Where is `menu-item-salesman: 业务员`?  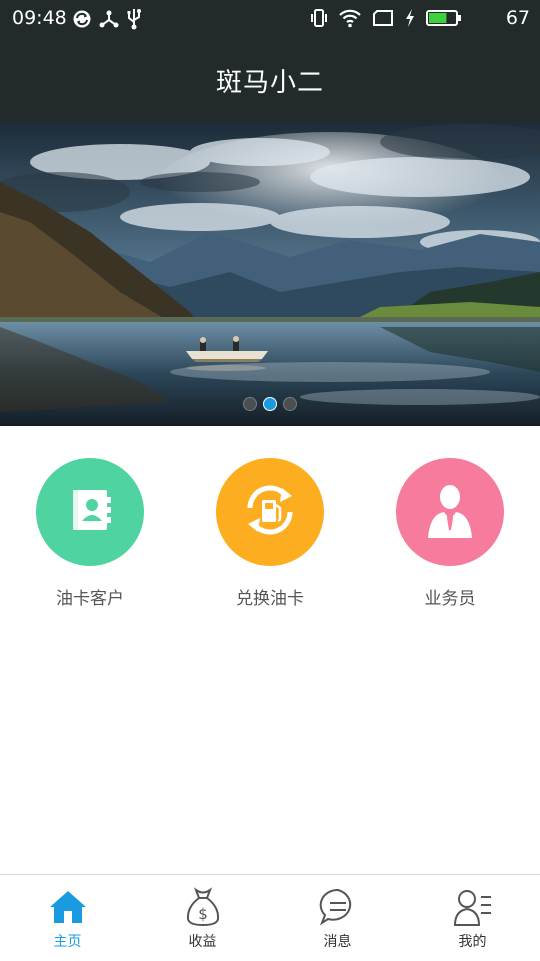
menu-item-salesman: 业务员 is located at coordinates (450, 536).